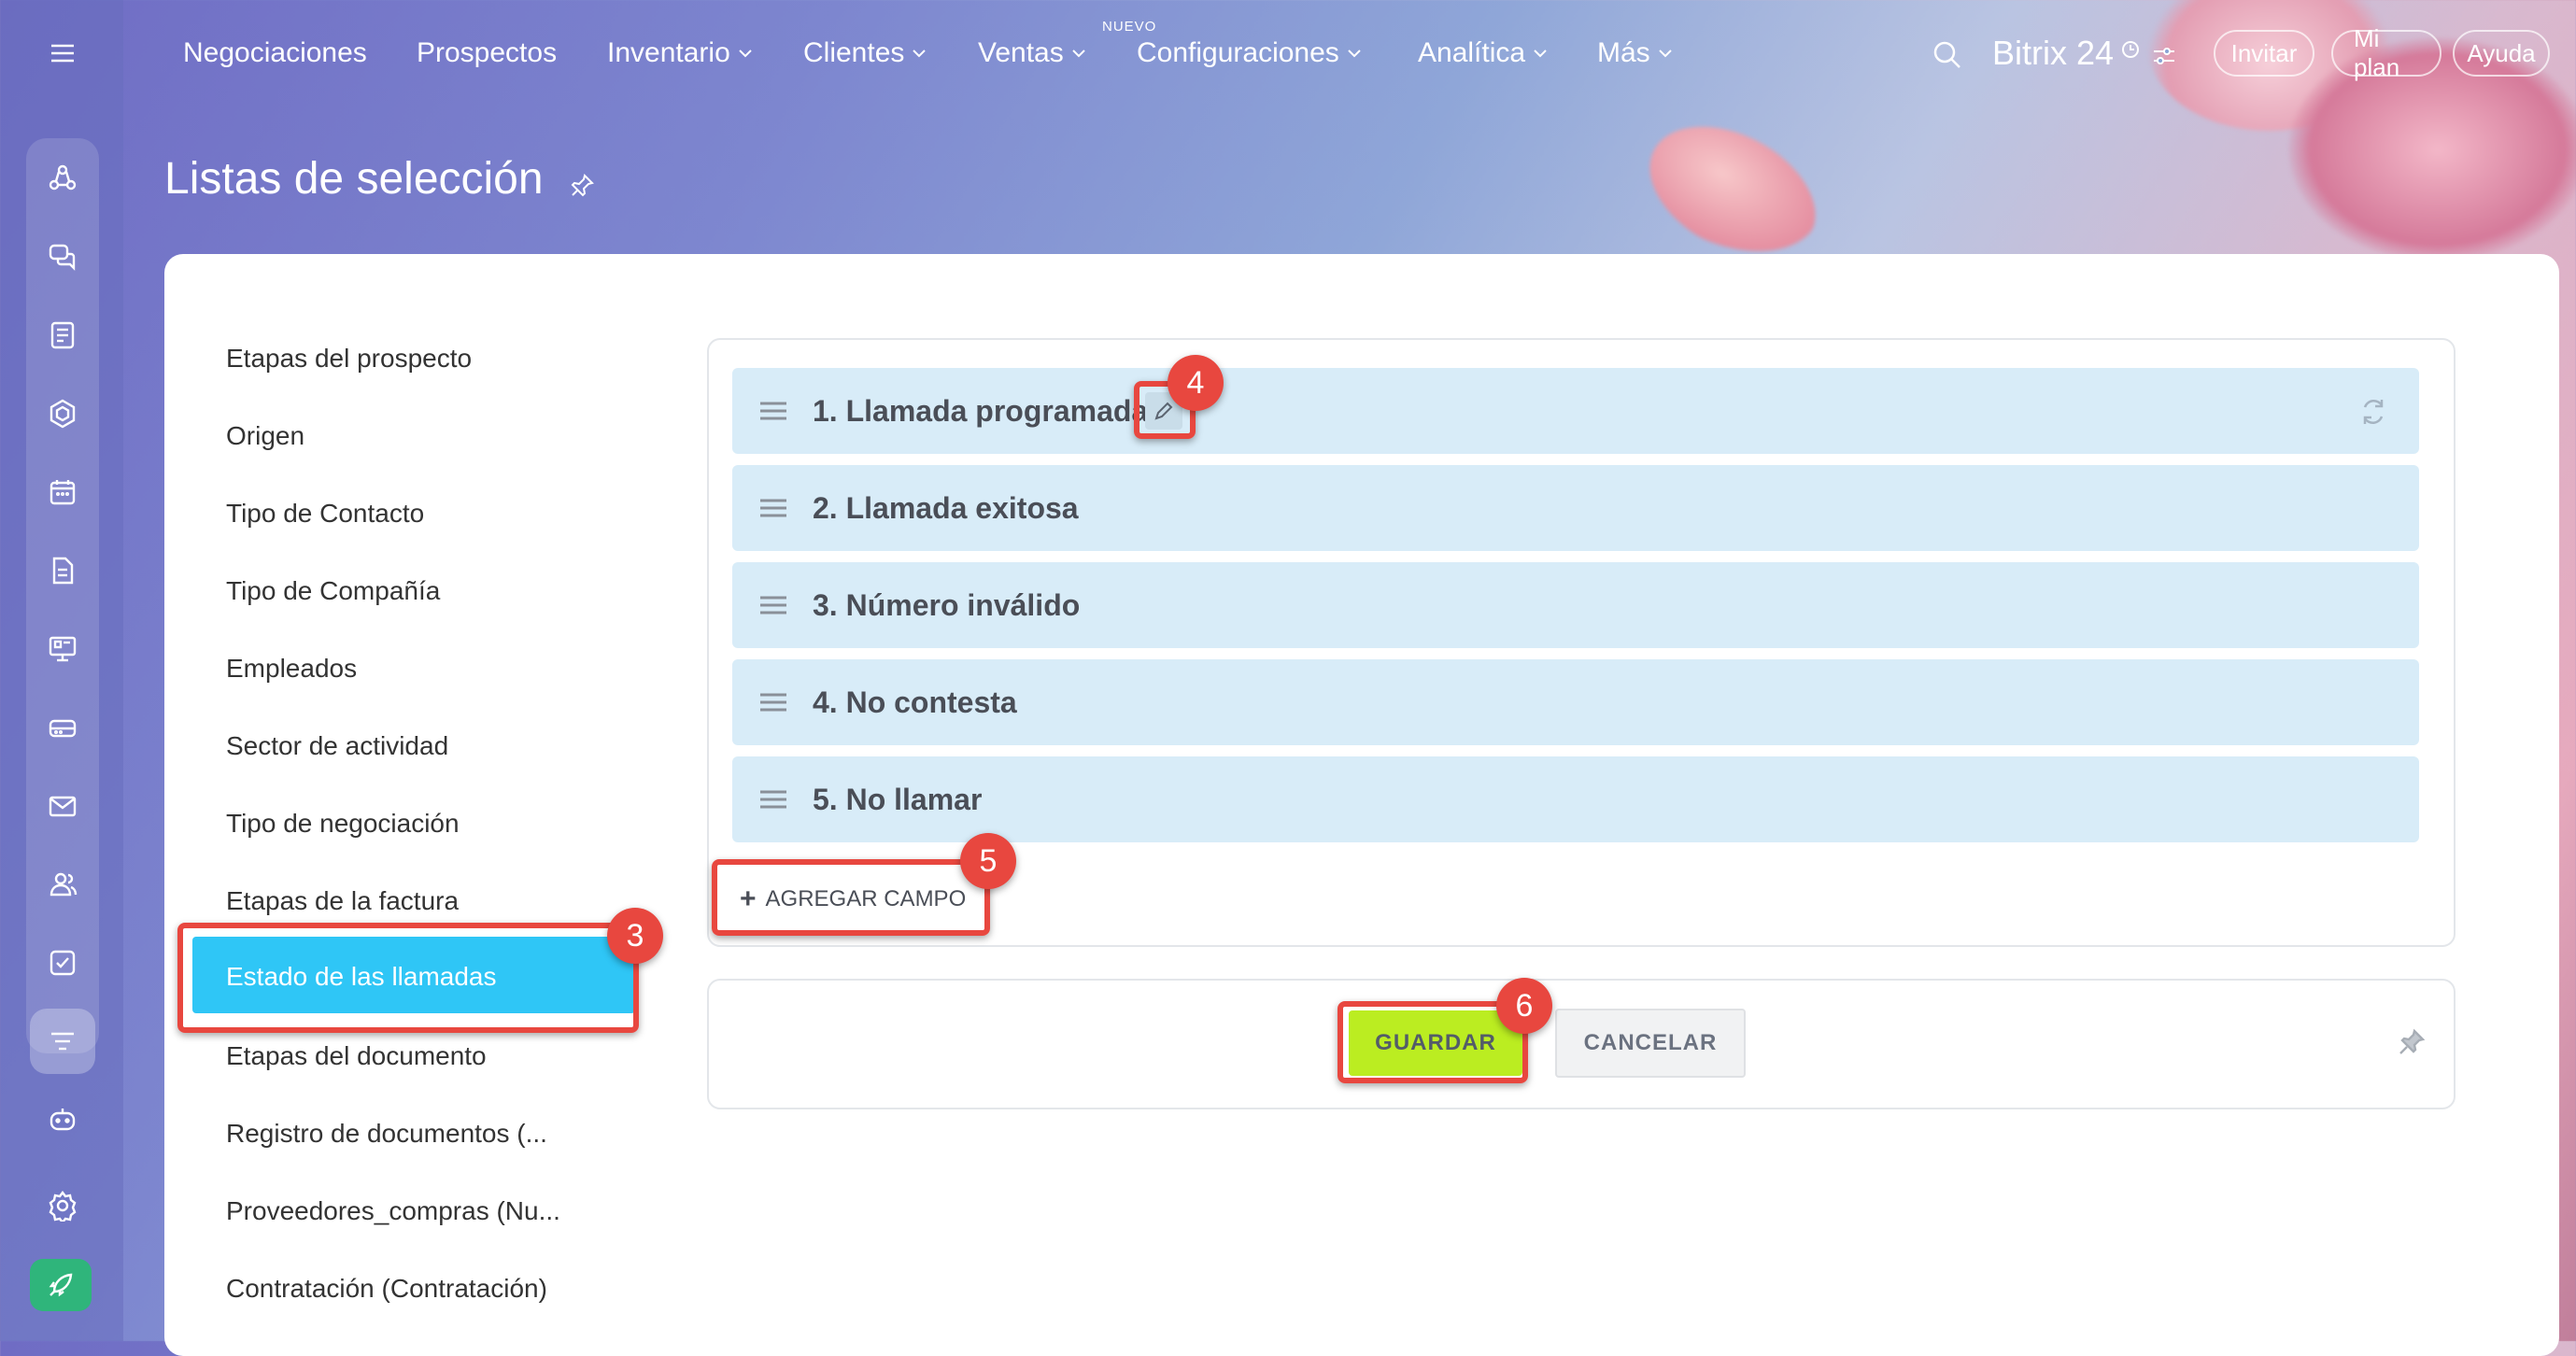 This screenshot has width=2576, height=1356. What do you see at coordinates (62, 1119) in the screenshot?
I see `bot-icon` at bounding box center [62, 1119].